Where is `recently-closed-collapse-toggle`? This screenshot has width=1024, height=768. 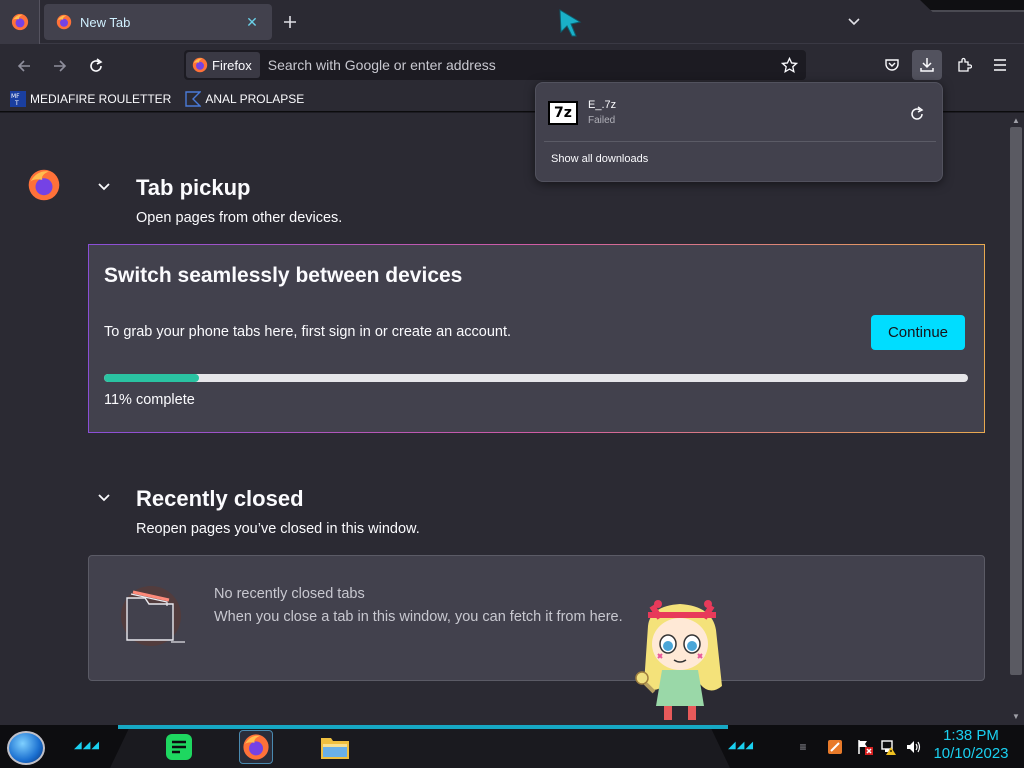 recently-closed-collapse-toggle is located at coordinates (104, 498).